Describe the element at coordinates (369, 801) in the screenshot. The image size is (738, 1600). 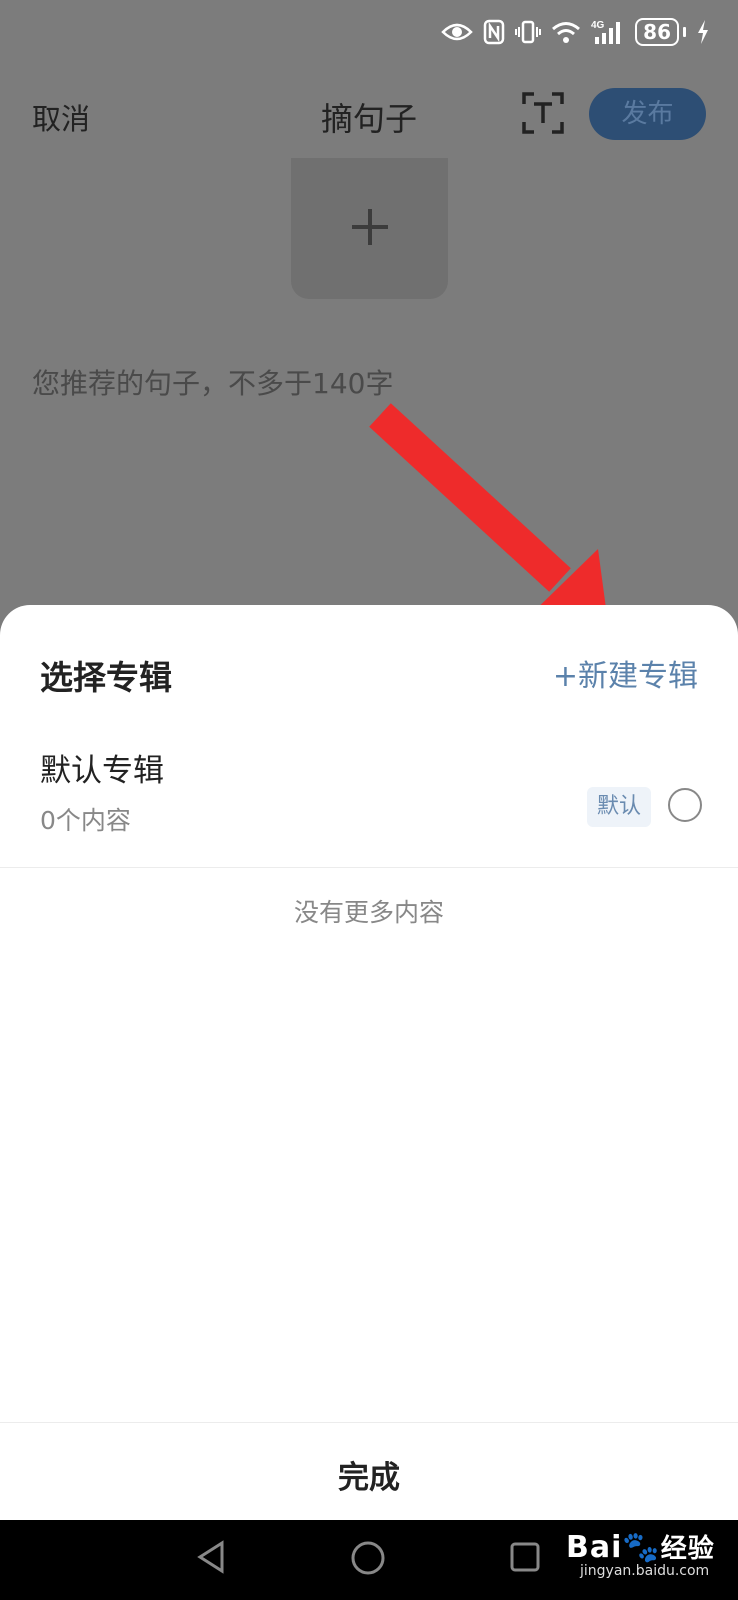
I see `album-row-default: 默认专辑 0个内容 默认` at that location.